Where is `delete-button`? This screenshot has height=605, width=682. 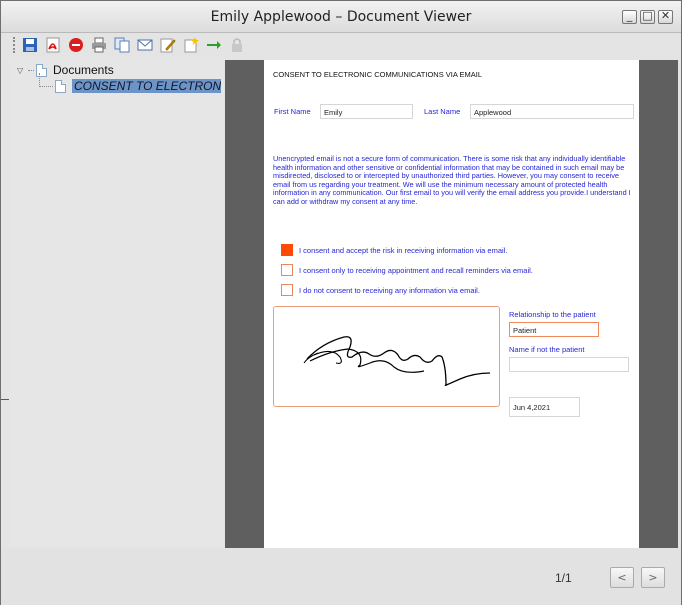 delete-button is located at coordinates (76, 45).